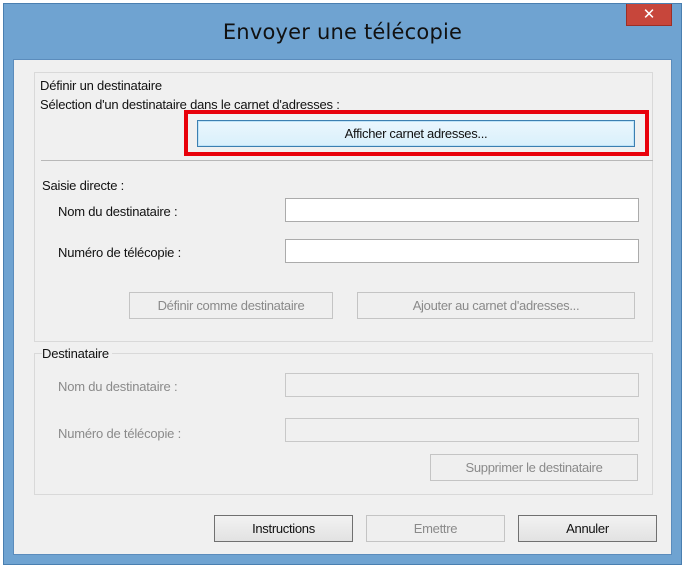  I want to click on recipient-name-field, so click(462, 385).